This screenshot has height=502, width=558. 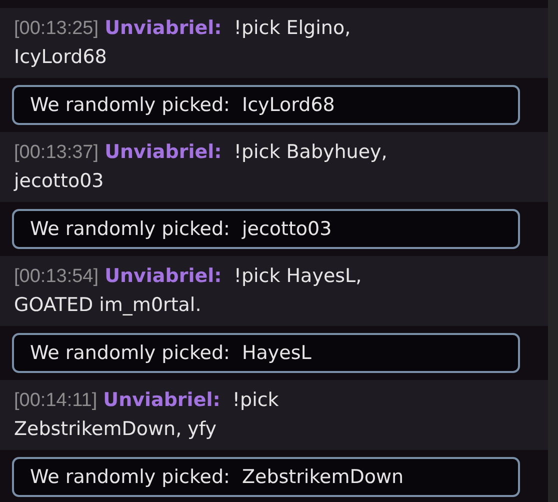 What do you see at coordinates (56, 400) in the screenshot?
I see `timestamp: [00:14:11]` at bounding box center [56, 400].